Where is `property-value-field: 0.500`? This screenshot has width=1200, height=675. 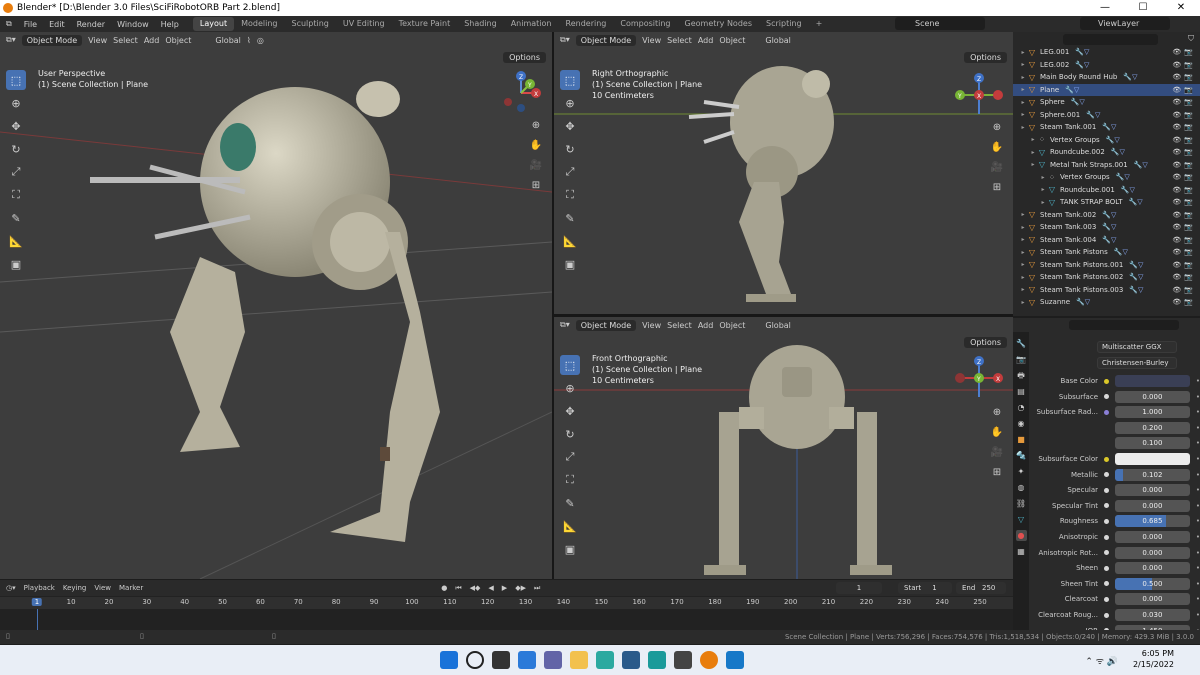 property-value-field: 0.500 is located at coordinates (1152, 583).